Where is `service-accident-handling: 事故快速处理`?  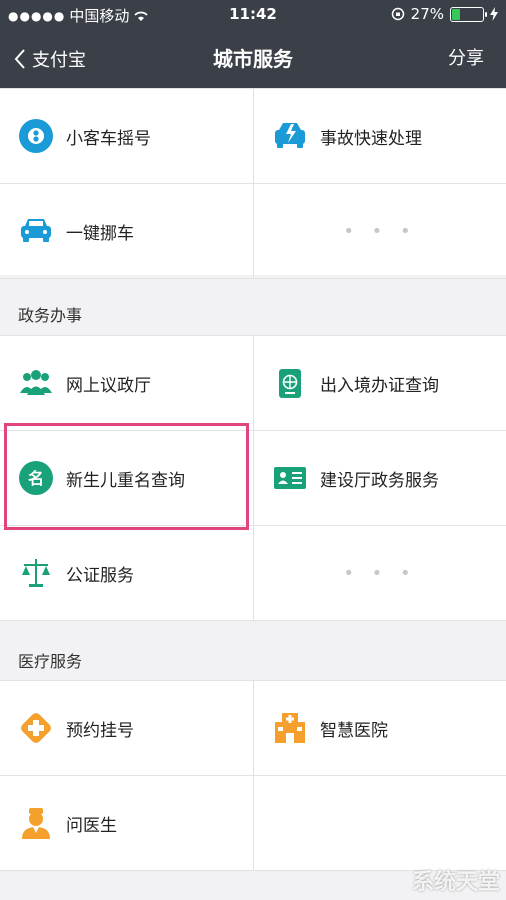 service-accident-handling: 事故快速处理 is located at coordinates (379, 136).